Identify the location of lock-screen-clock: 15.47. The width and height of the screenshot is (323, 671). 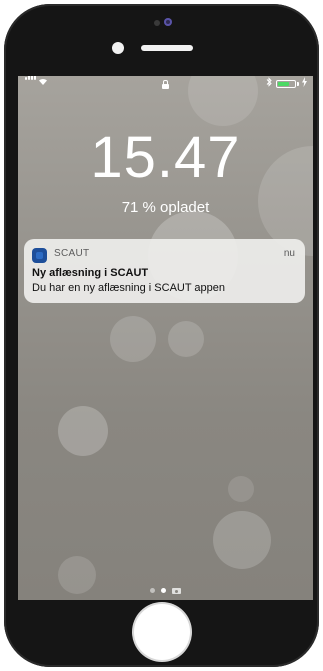
(165, 157).